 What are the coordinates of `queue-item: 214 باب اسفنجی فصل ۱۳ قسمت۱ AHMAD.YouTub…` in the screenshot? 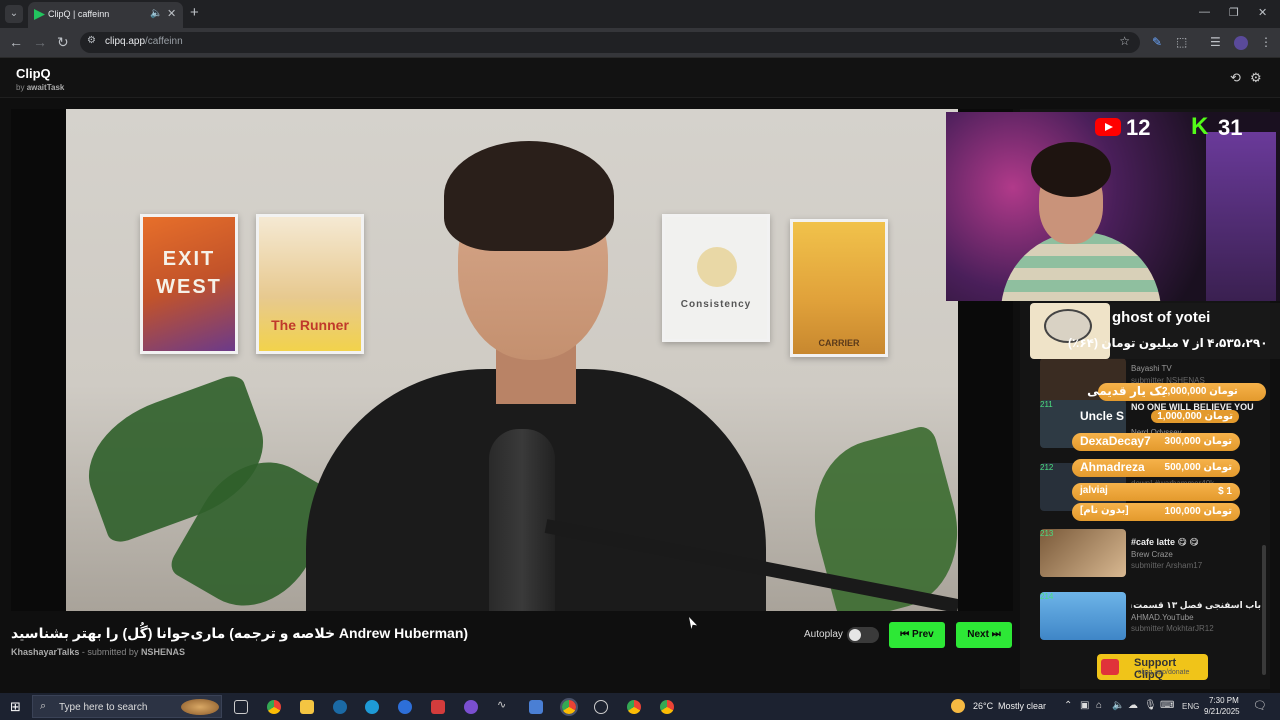 It's located at (1150, 617).